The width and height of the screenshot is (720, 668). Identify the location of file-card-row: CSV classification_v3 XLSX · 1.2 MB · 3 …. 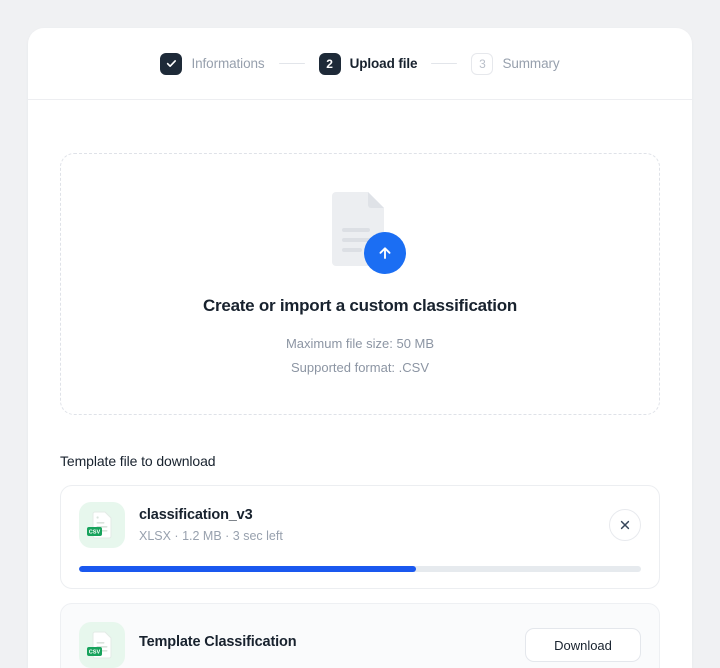
(360, 525).